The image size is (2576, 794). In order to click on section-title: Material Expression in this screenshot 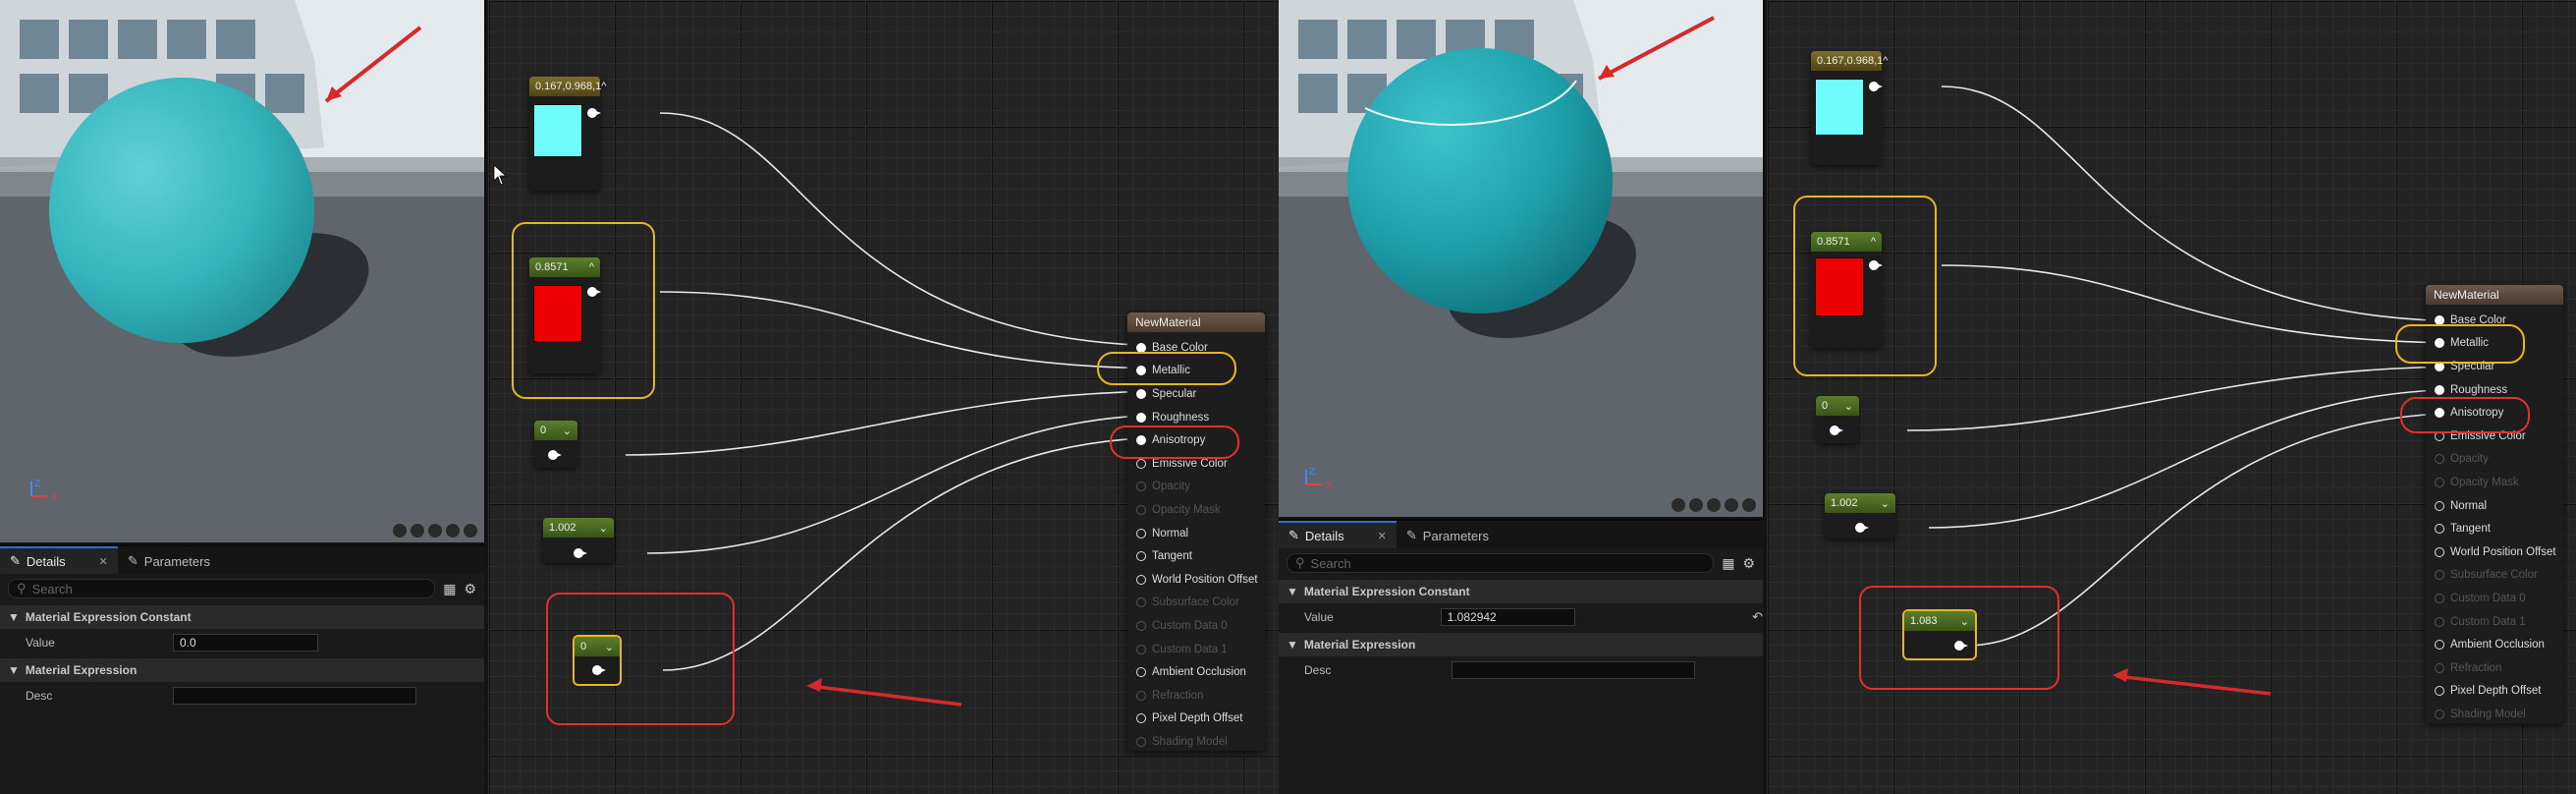, I will do `click(81, 670)`.